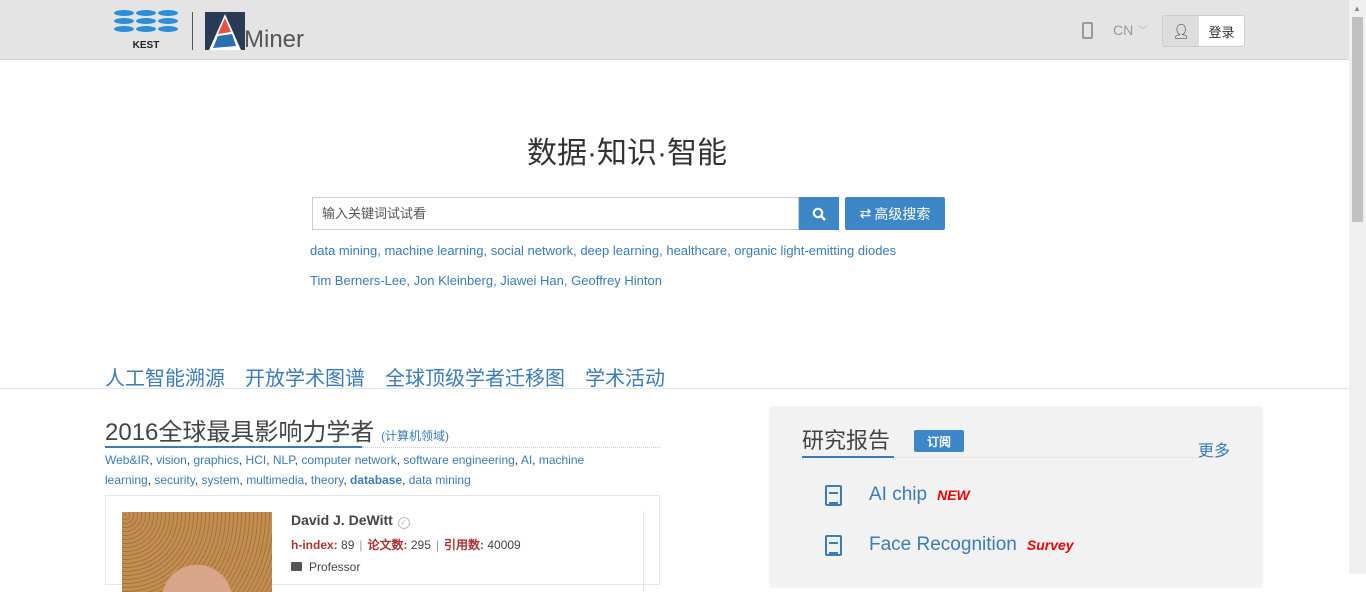 The image size is (1366, 592). Describe the element at coordinates (1123, 30) in the screenshot. I see `language-select: CN` at that location.